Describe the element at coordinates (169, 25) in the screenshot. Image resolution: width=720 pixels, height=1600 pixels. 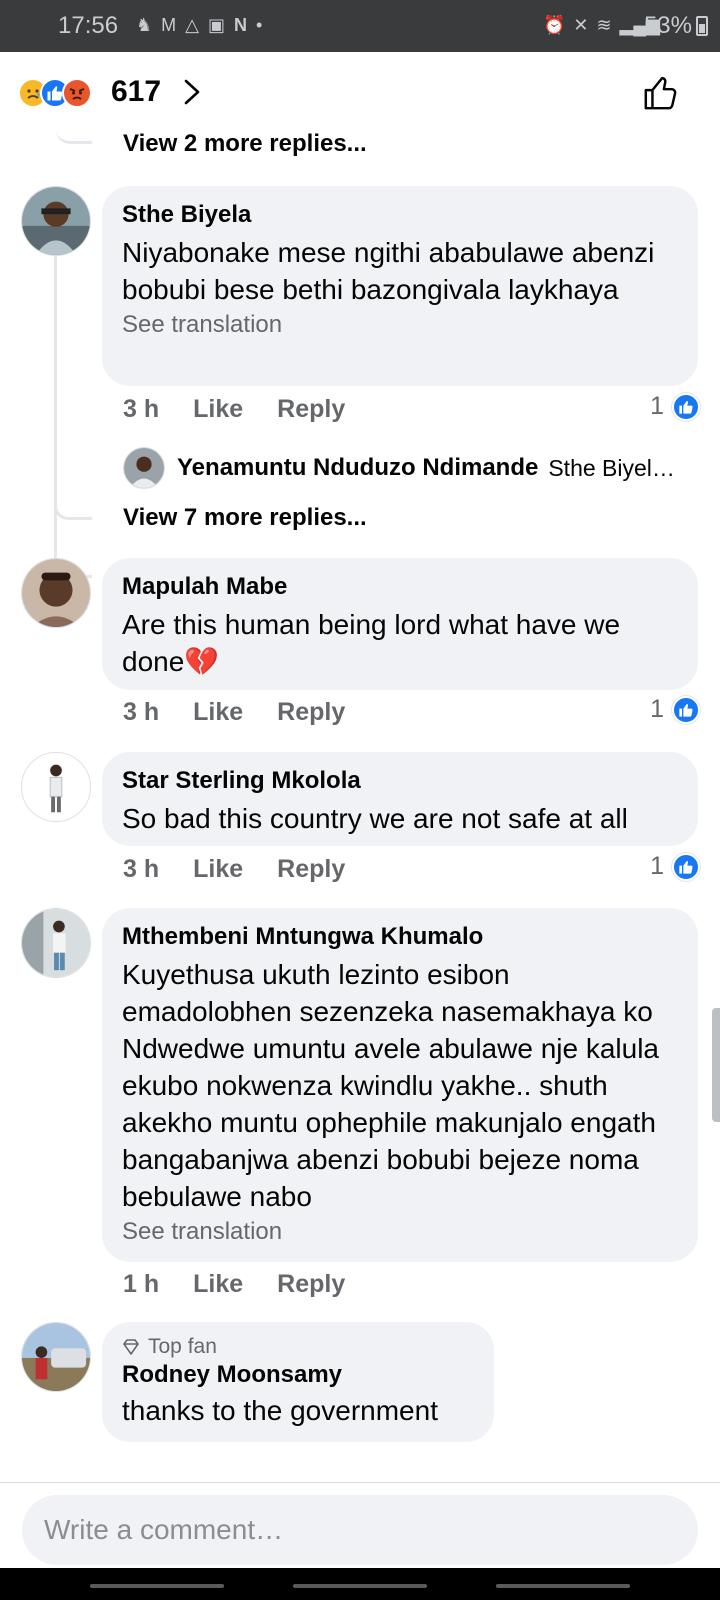
I see `gmail-icon: M` at that location.